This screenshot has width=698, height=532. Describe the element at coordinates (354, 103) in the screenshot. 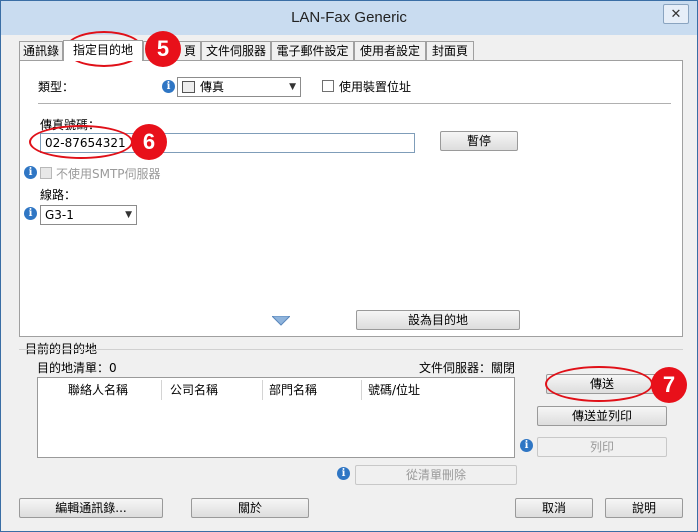

I see `divider` at that location.